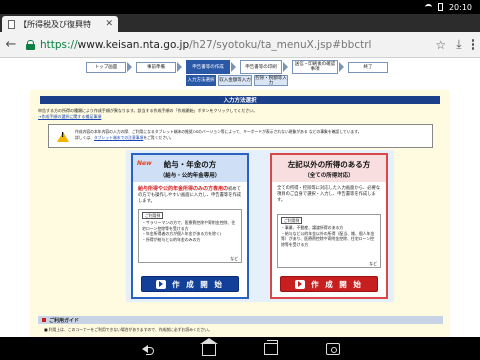  I want to click on step-create: 申告書等の作成, so click(208, 67).